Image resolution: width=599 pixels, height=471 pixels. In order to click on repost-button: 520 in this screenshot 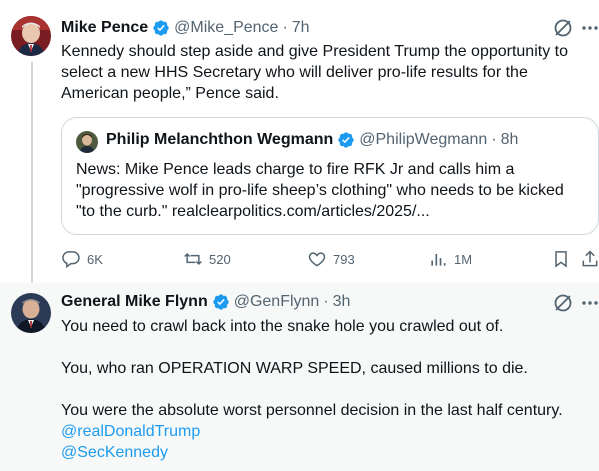, I will do `click(207, 259)`.